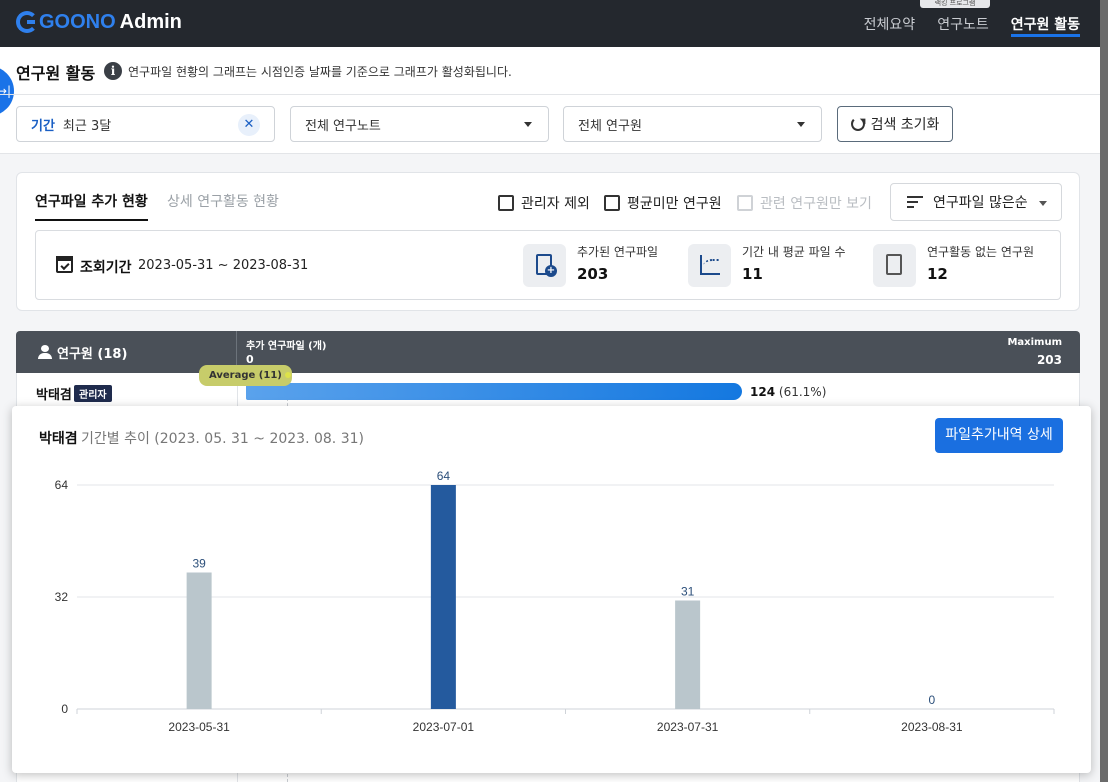 This screenshot has width=1108, height=782. I want to click on y-tick-label: 0, so click(64, 709).